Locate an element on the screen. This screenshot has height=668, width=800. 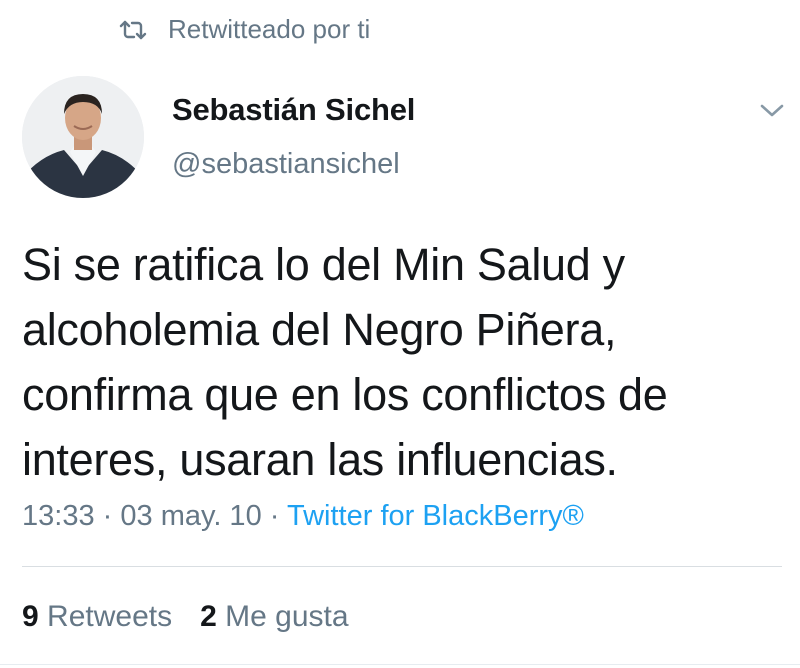
likes-count: 2 is located at coordinates (208, 616).